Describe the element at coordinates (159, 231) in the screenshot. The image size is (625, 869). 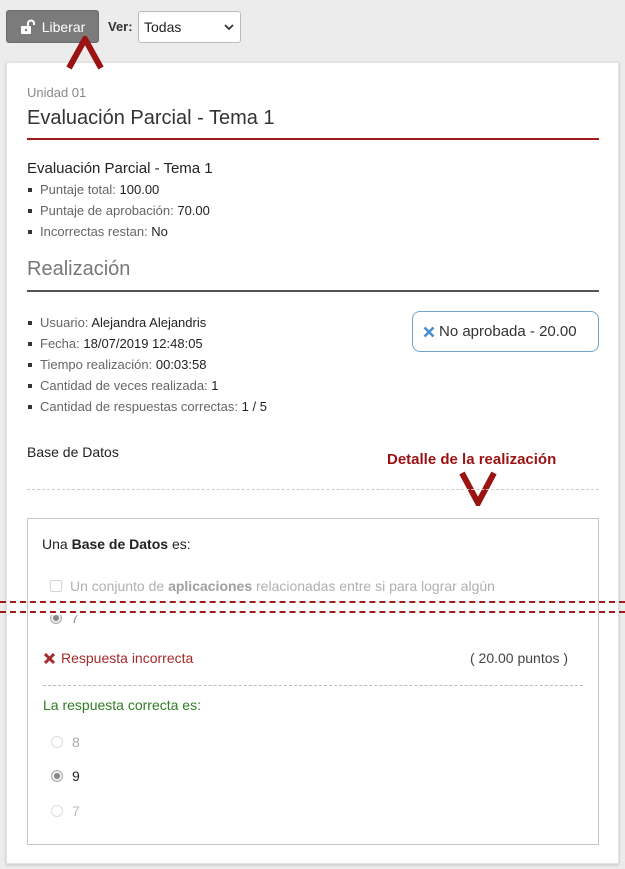
I see `info-value: No` at that location.